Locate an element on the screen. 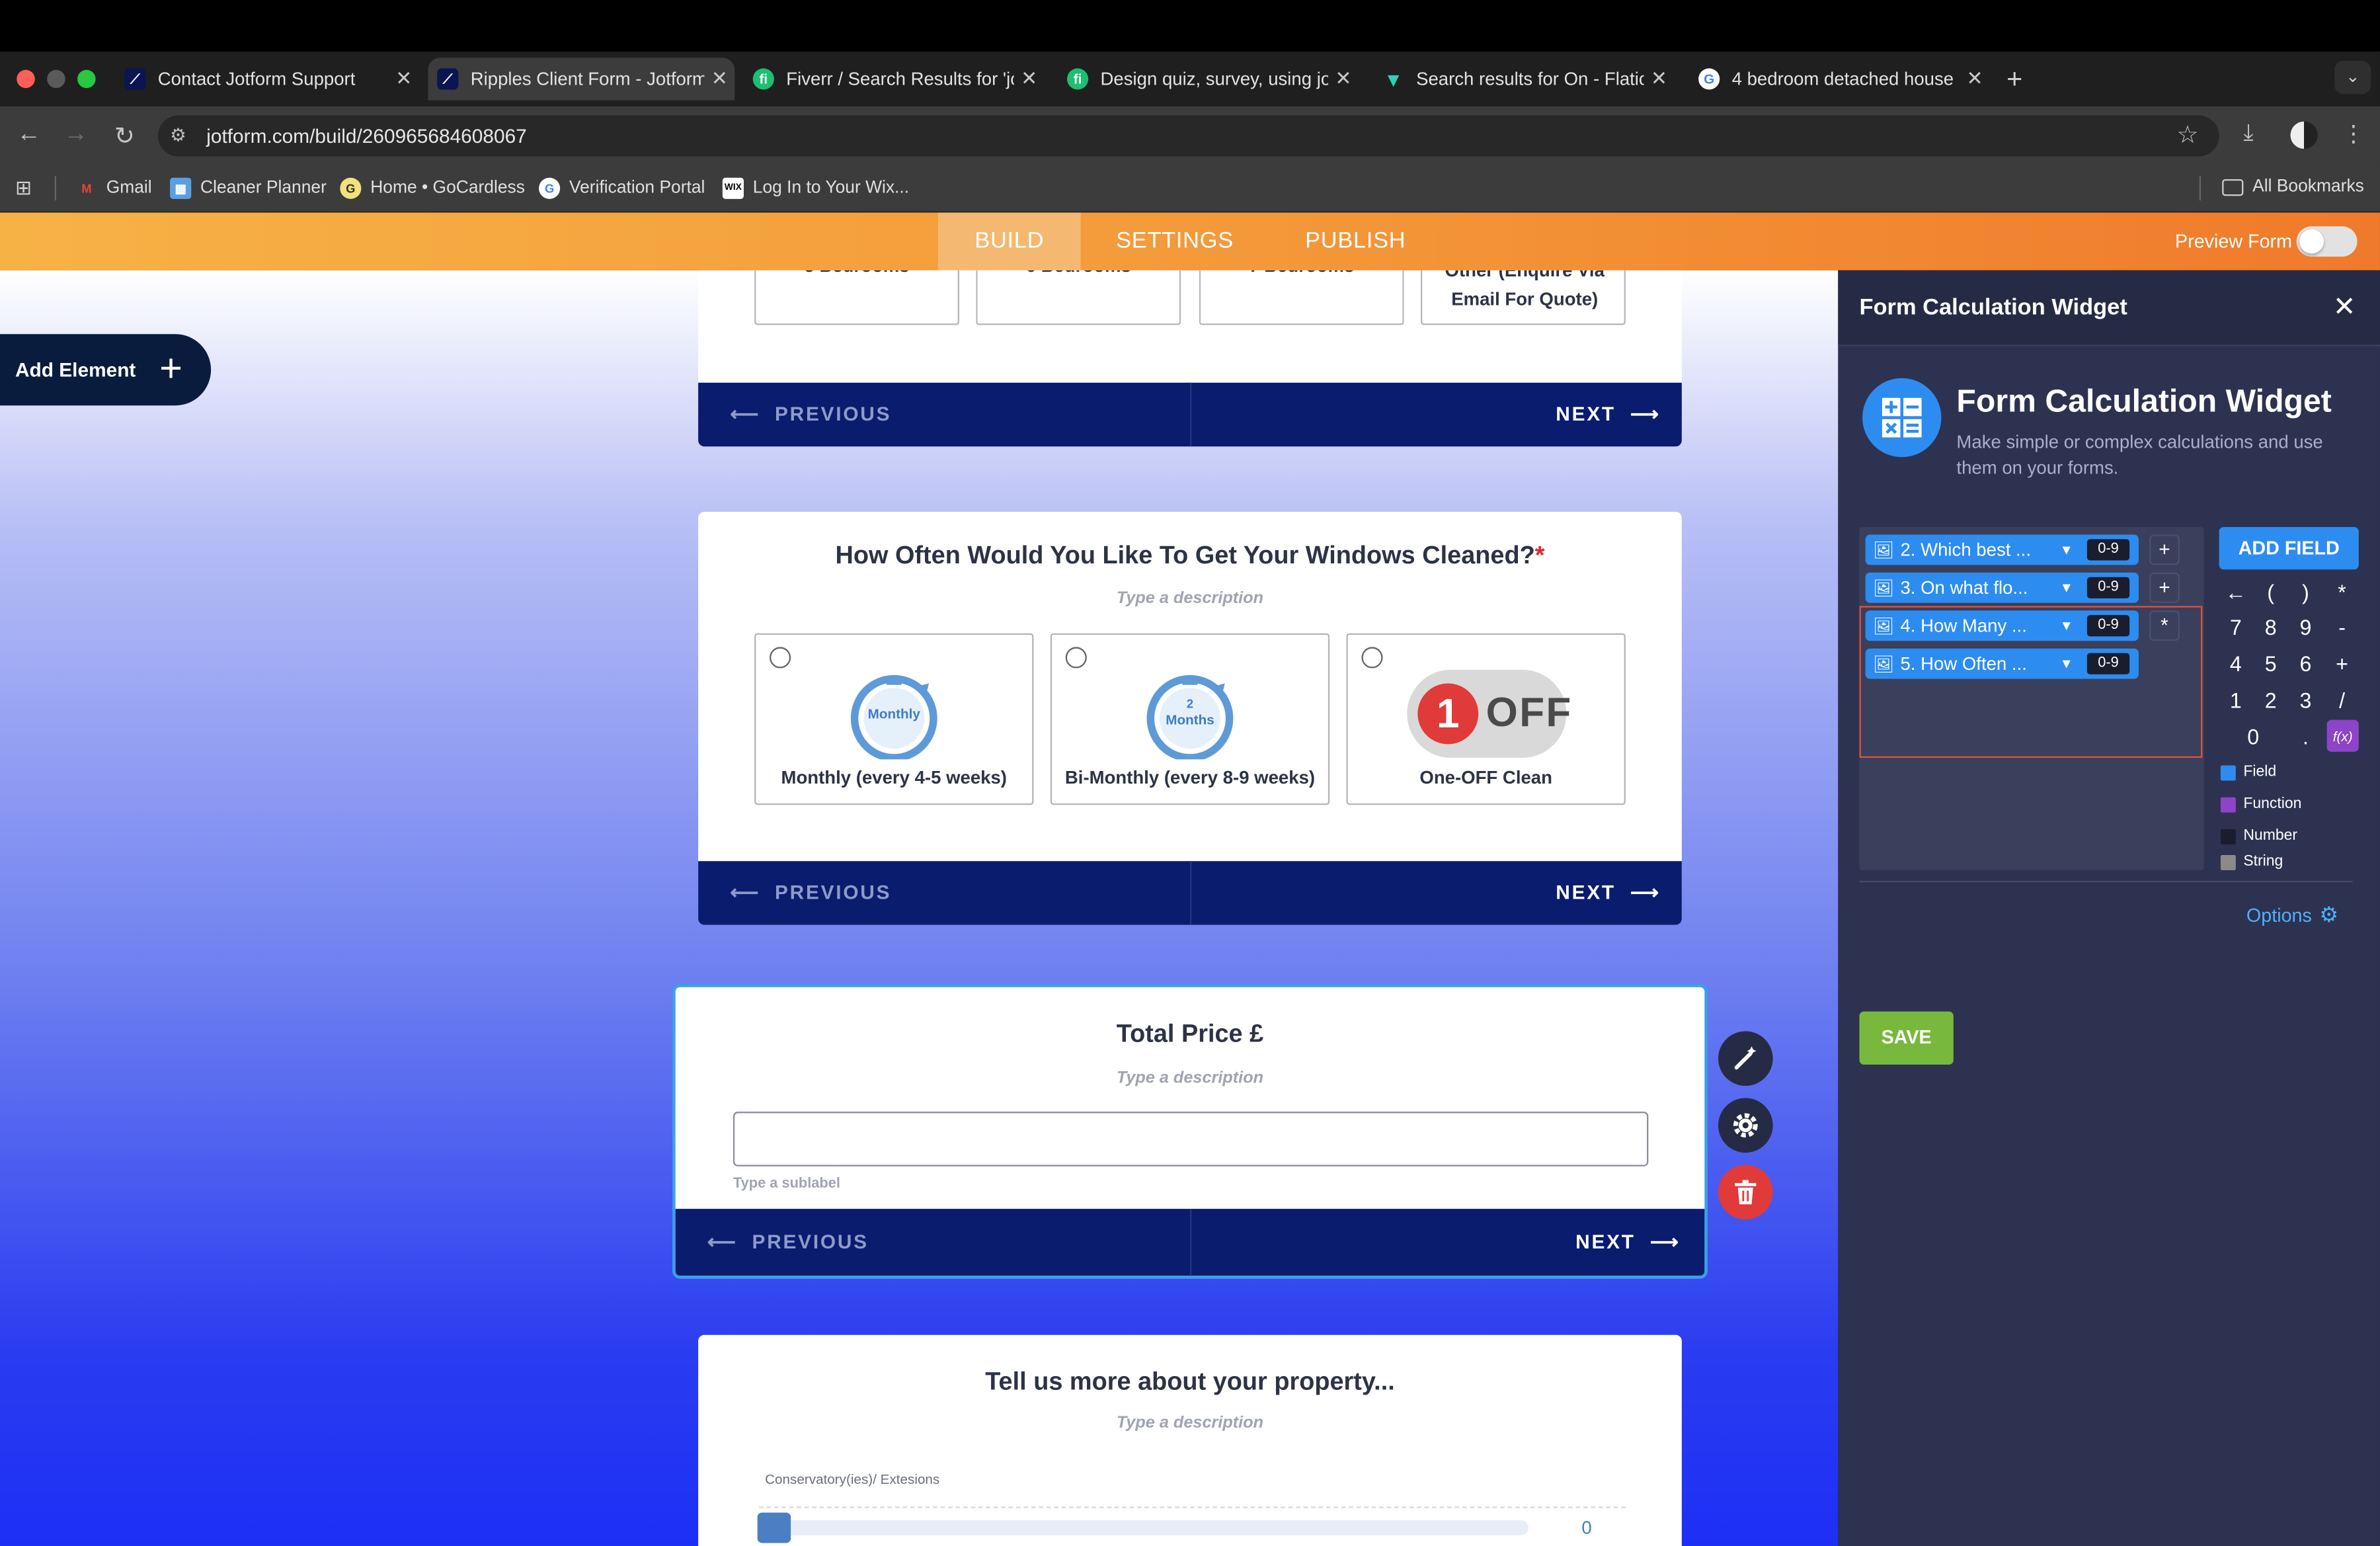 This screenshot has width=2380, height=1546. formula-field-chip: 🖼 5. How Often ... ▼ 0-9 is located at coordinates (2002, 663).